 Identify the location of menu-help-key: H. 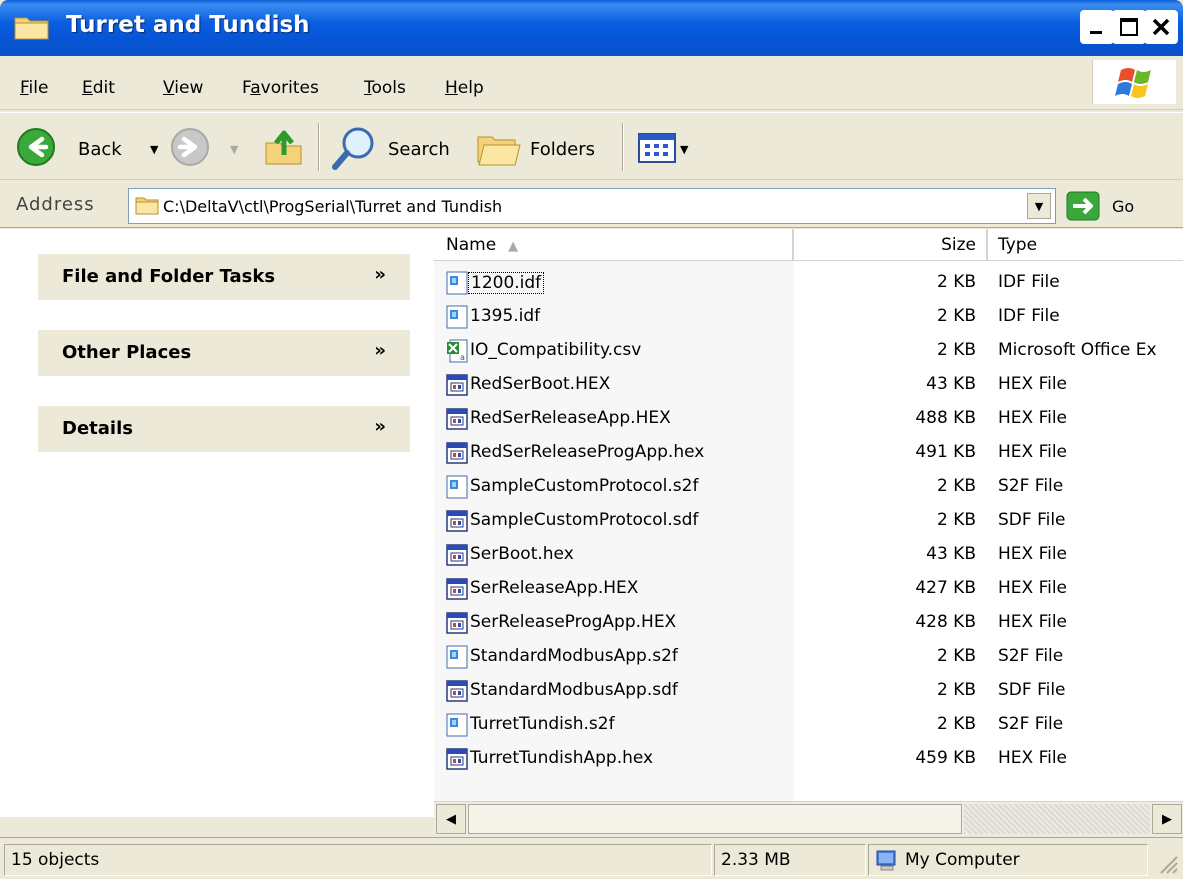
(451, 88).